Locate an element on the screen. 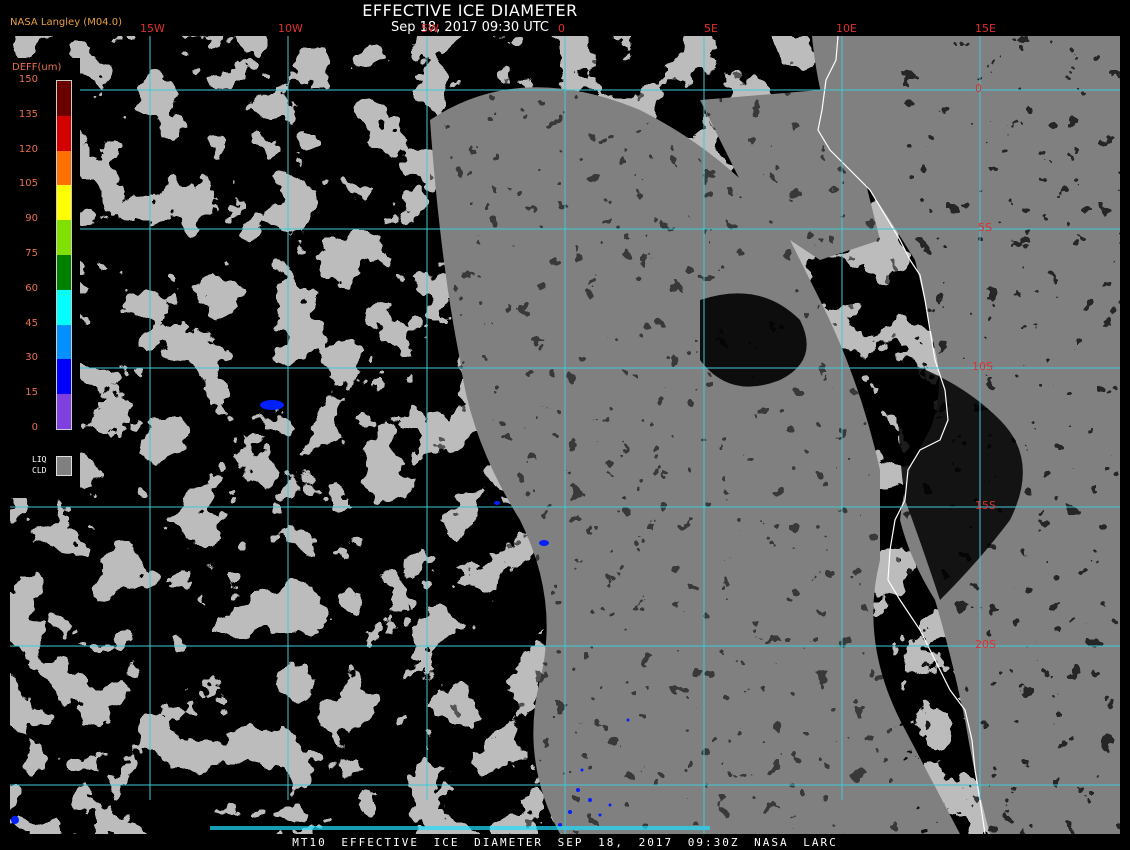 Image resolution: width=1130 pixels, height=850 pixels. lon-label-10w: 10W is located at coordinates (290, 28).